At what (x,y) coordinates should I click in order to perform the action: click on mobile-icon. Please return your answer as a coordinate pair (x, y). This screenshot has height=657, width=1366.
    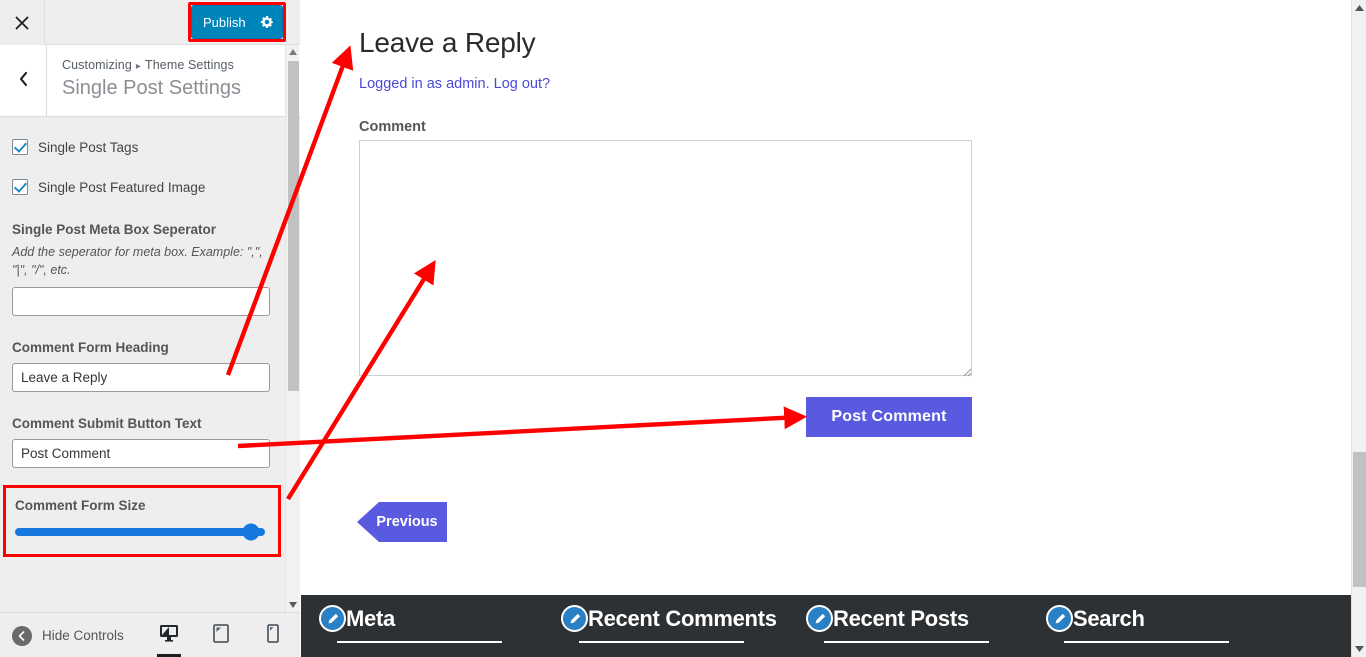
    Looking at the image, I should click on (273, 635).